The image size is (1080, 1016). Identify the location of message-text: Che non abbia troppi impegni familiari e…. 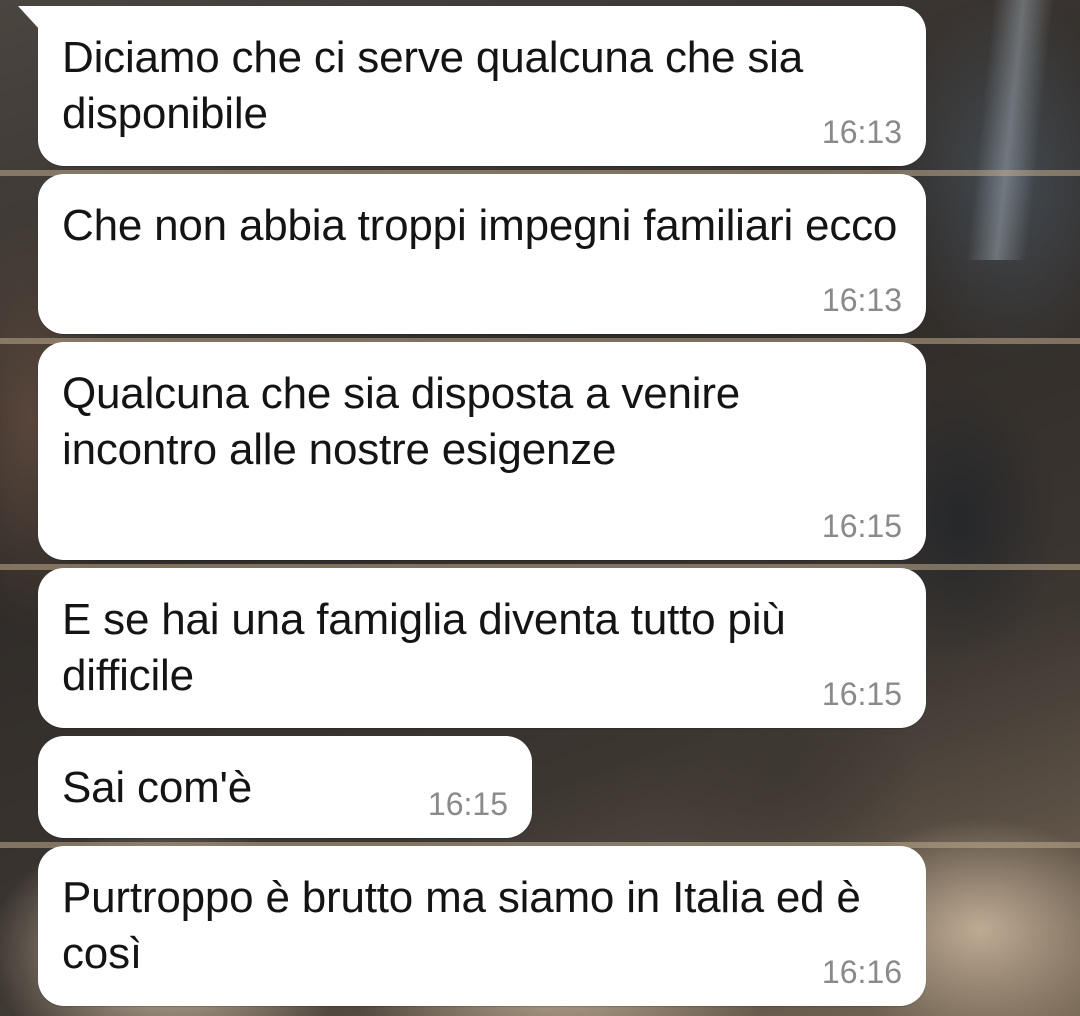
(480, 225).